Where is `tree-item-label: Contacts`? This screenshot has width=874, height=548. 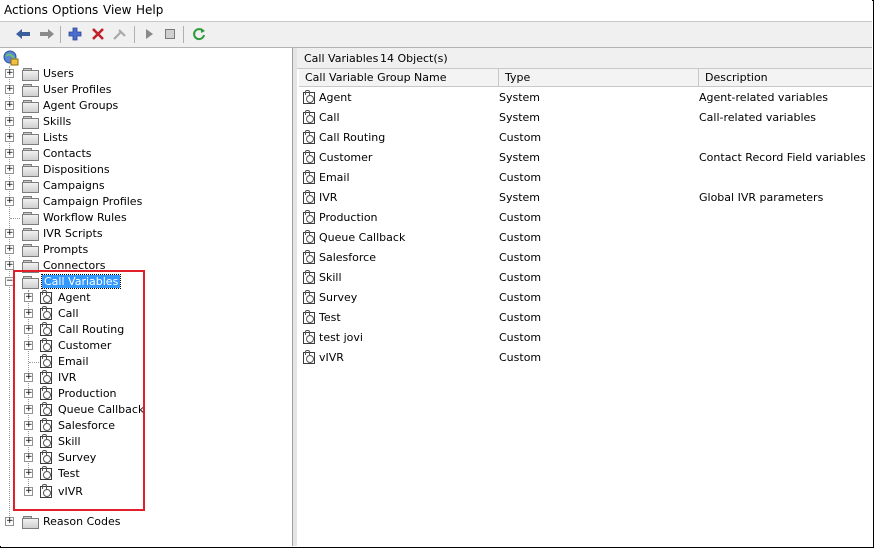 tree-item-label: Contacts is located at coordinates (67, 153).